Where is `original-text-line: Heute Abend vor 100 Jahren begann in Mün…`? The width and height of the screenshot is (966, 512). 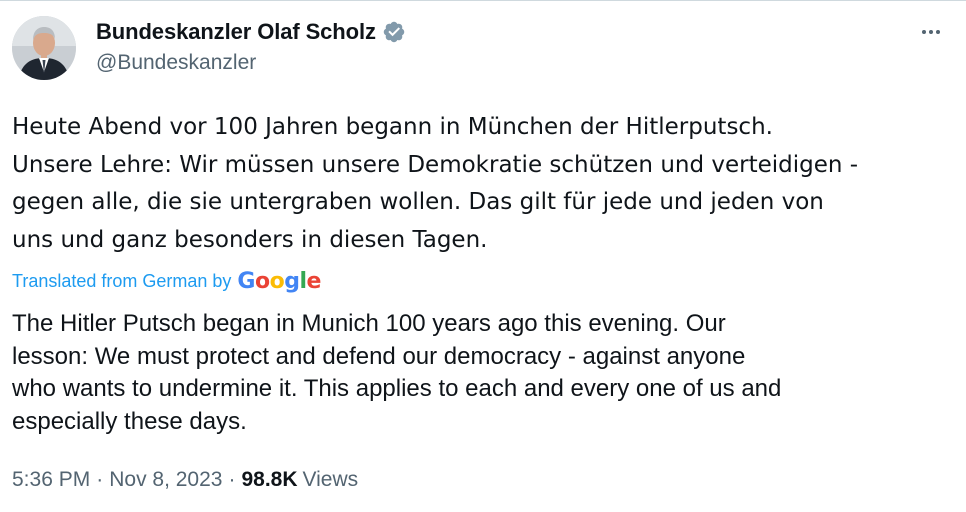
original-text-line: Heute Abend vor 100 Jahren begann in Mün… is located at coordinates (392, 127).